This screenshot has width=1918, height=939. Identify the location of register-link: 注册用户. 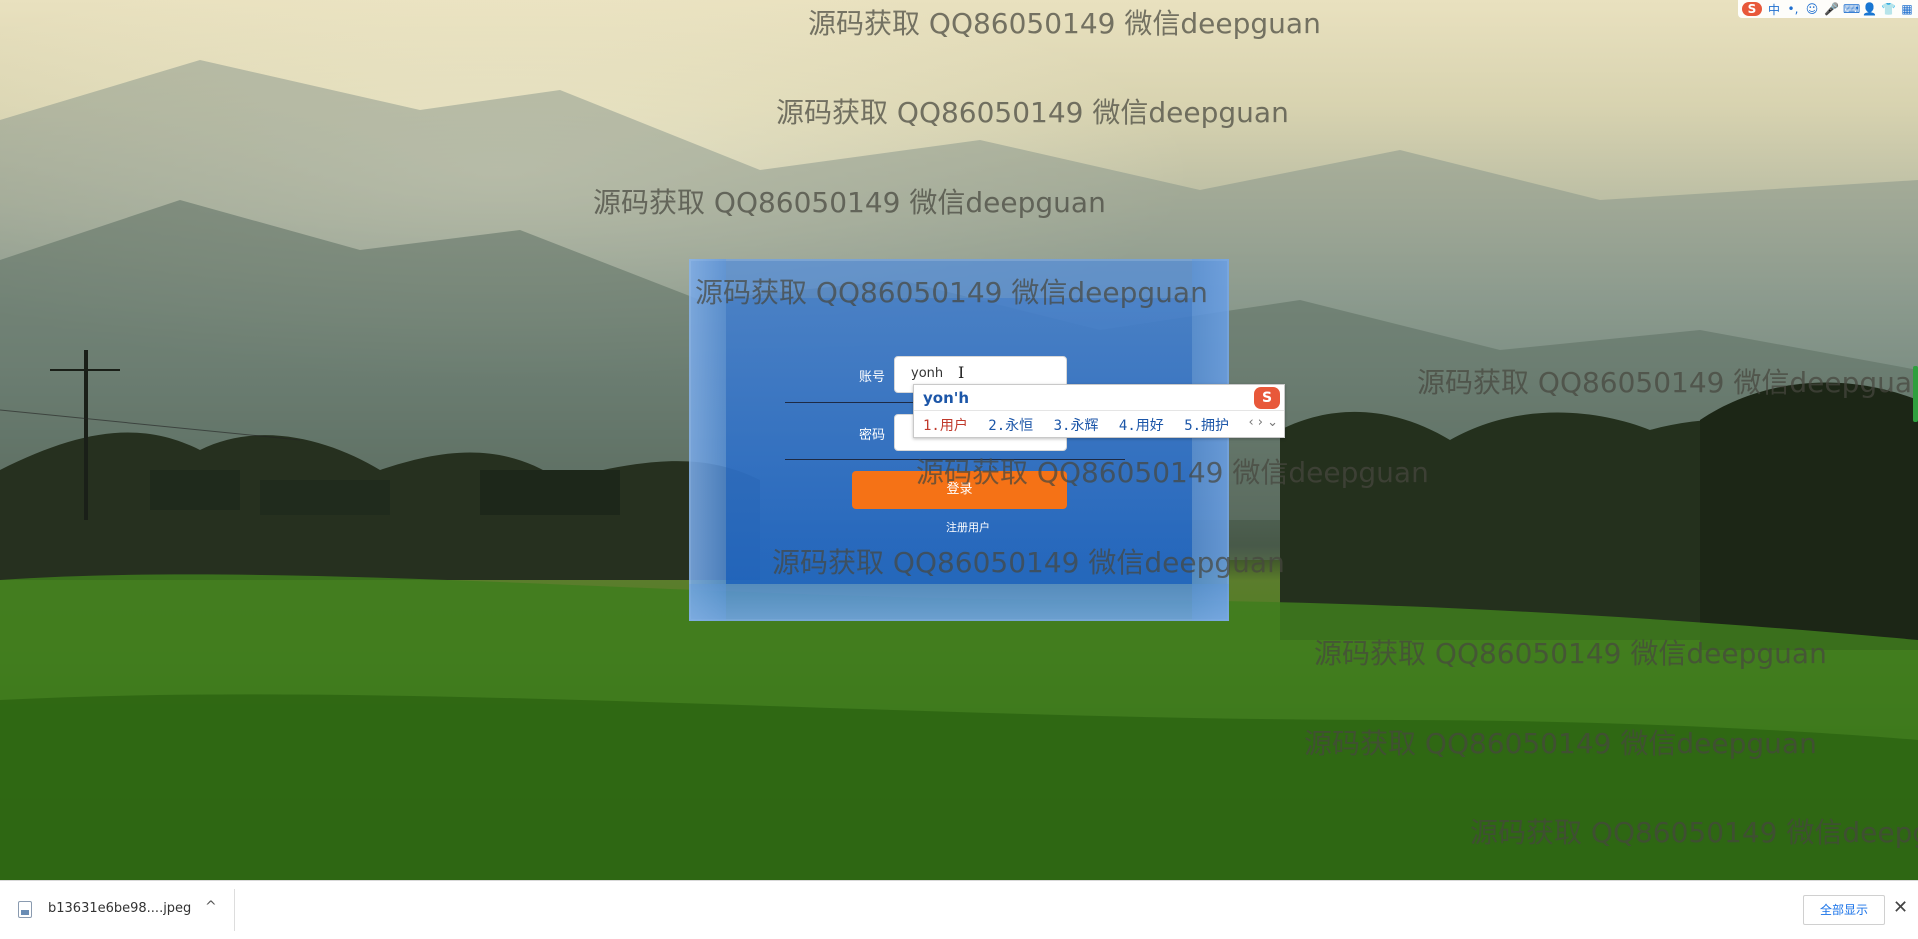
(968, 527).